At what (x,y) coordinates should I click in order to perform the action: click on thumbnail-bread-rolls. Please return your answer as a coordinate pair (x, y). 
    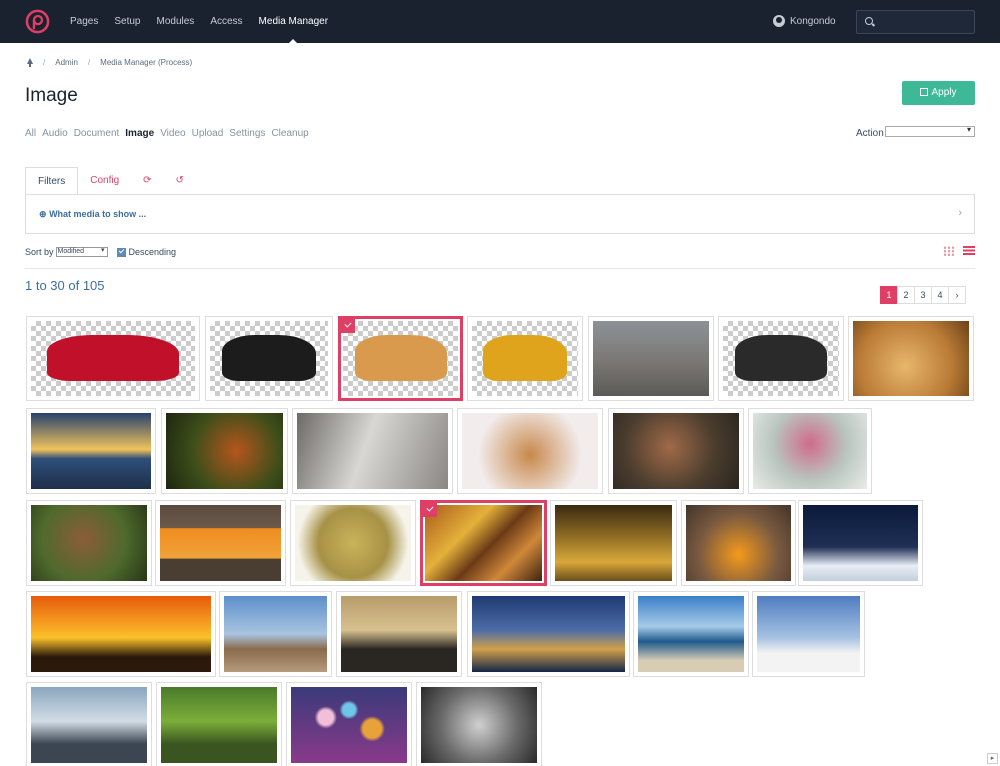
    Looking at the image, I should click on (911, 358).